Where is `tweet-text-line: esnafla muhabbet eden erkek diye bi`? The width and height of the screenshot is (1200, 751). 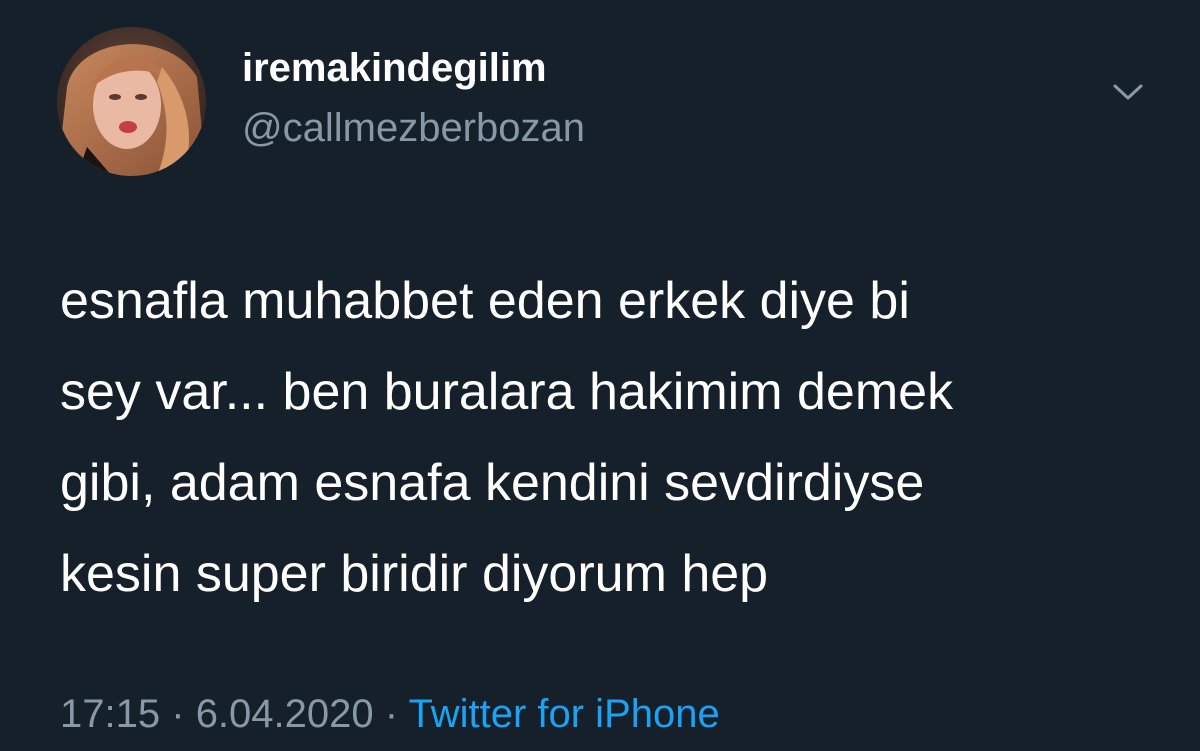
tweet-text-line: esnafla muhabbet eden erkek diye bi is located at coordinates (485, 301).